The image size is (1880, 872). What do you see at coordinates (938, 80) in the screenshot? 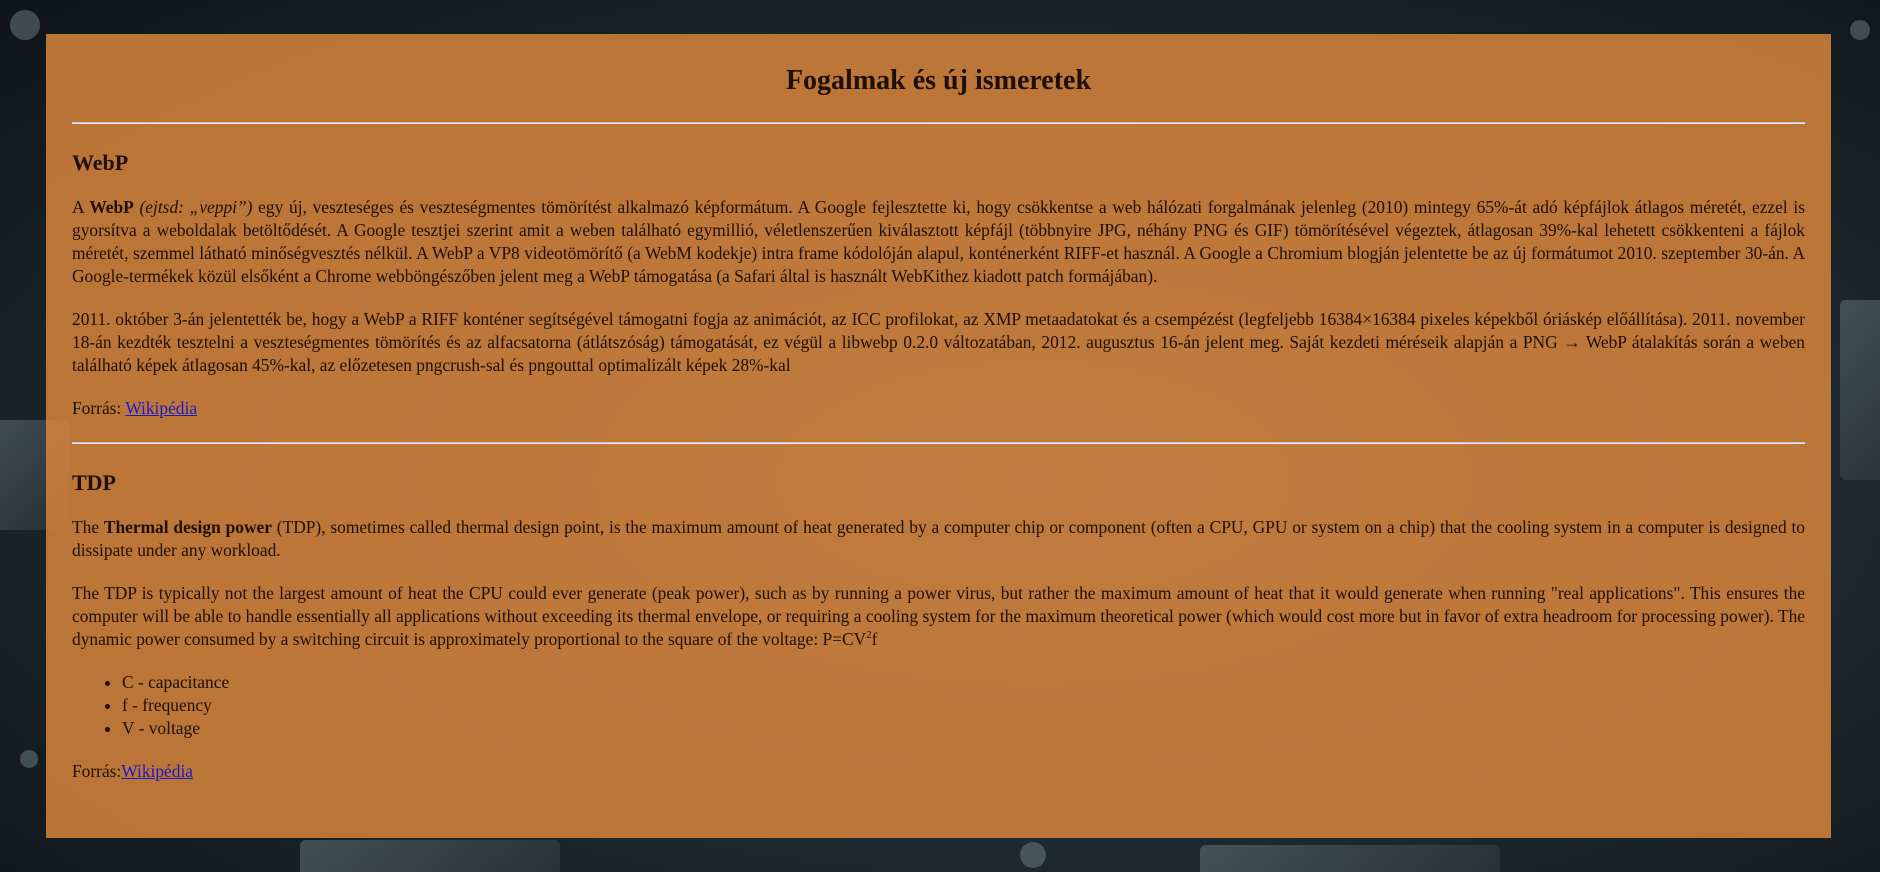
I see `page-title: Fogalmak és új ismeretek` at bounding box center [938, 80].